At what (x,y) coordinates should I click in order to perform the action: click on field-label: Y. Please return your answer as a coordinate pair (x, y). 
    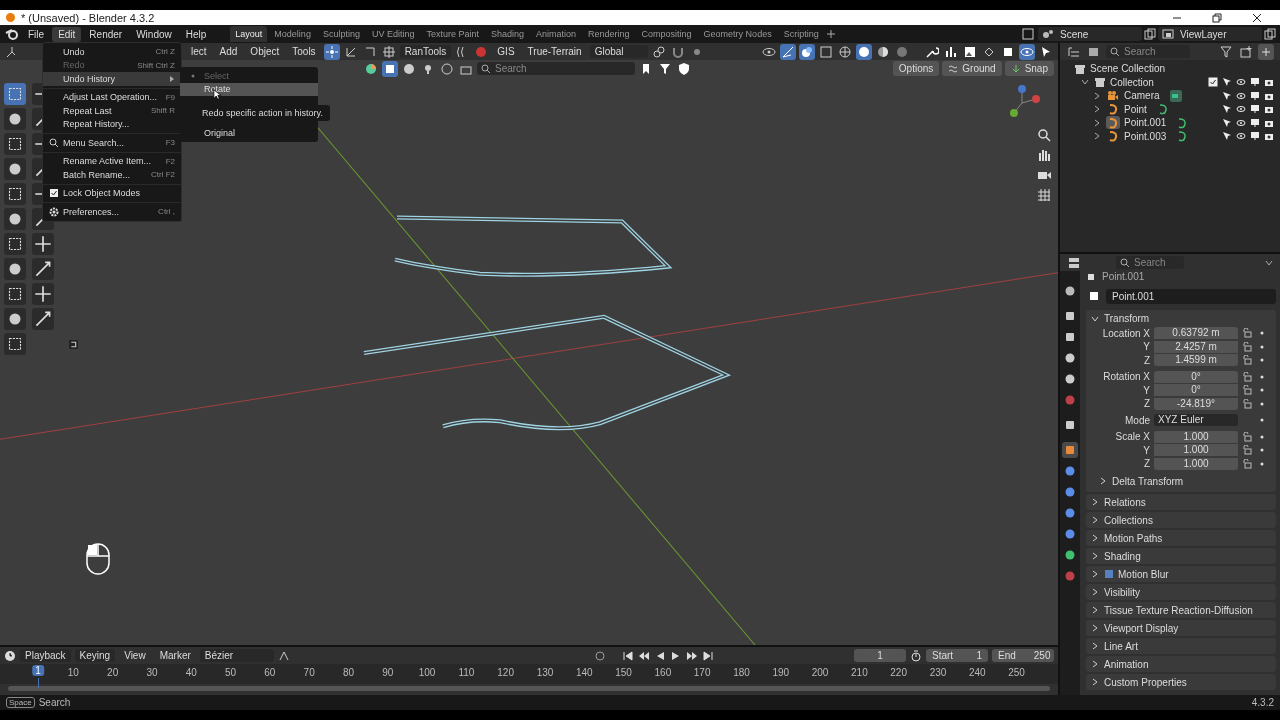
    Looking at the image, I should click on (1146, 347).